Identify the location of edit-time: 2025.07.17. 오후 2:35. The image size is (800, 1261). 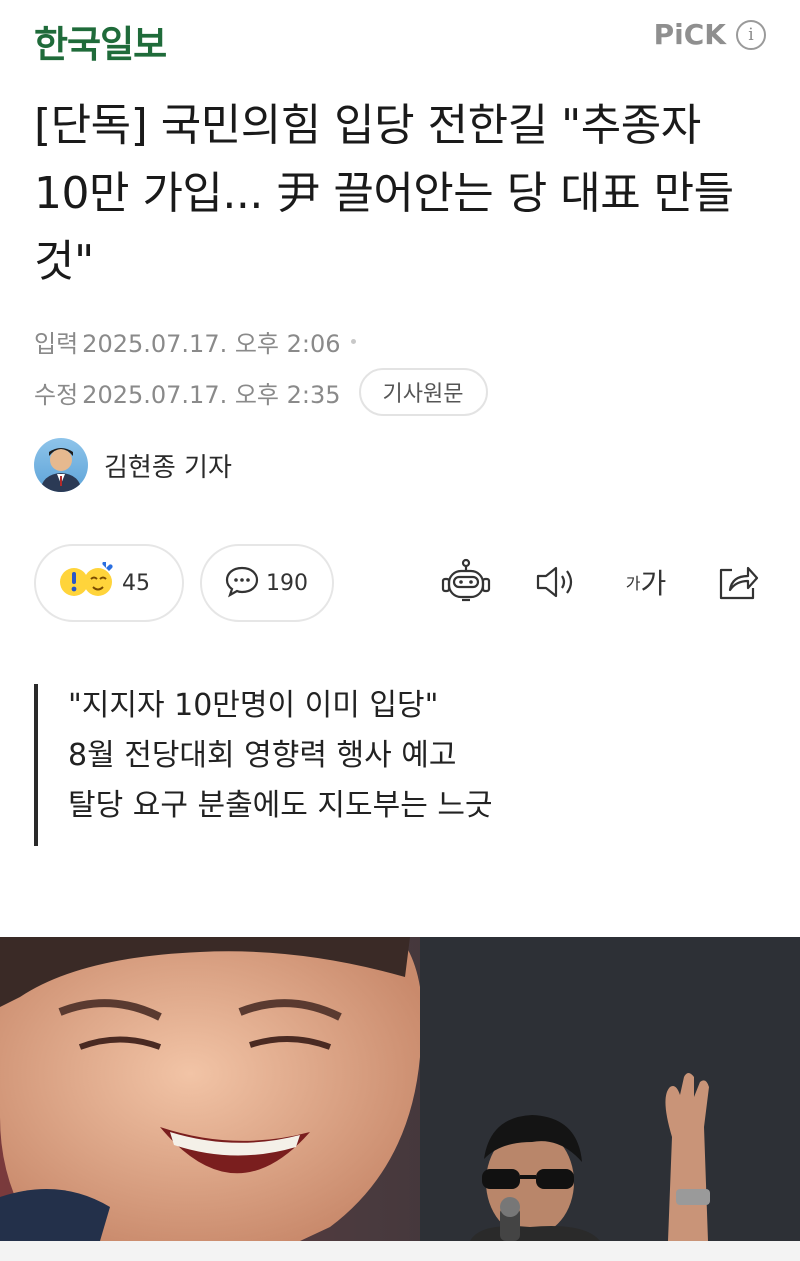
(211, 394).